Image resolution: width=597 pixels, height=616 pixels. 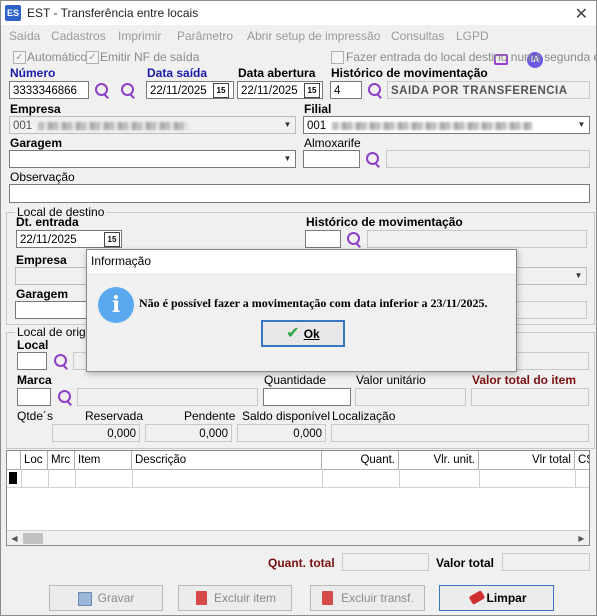 I want to click on destino-historico-label: Histórico de movimentação, so click(x=384, y=222).